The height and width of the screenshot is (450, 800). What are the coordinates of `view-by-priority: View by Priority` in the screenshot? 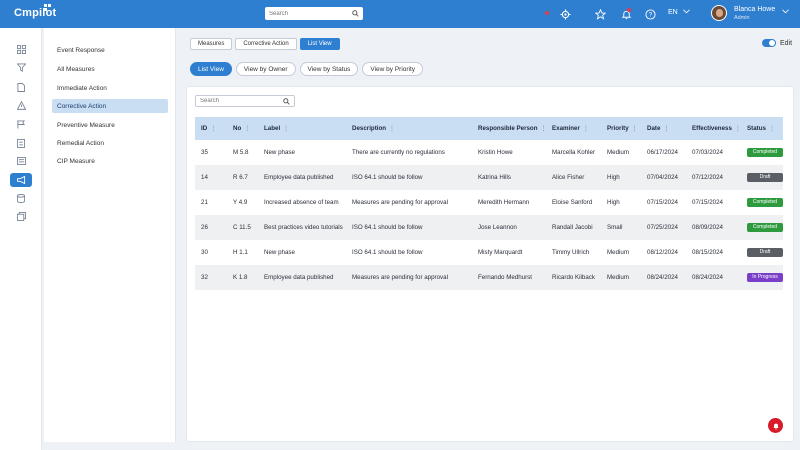 It's located at (393, 69).